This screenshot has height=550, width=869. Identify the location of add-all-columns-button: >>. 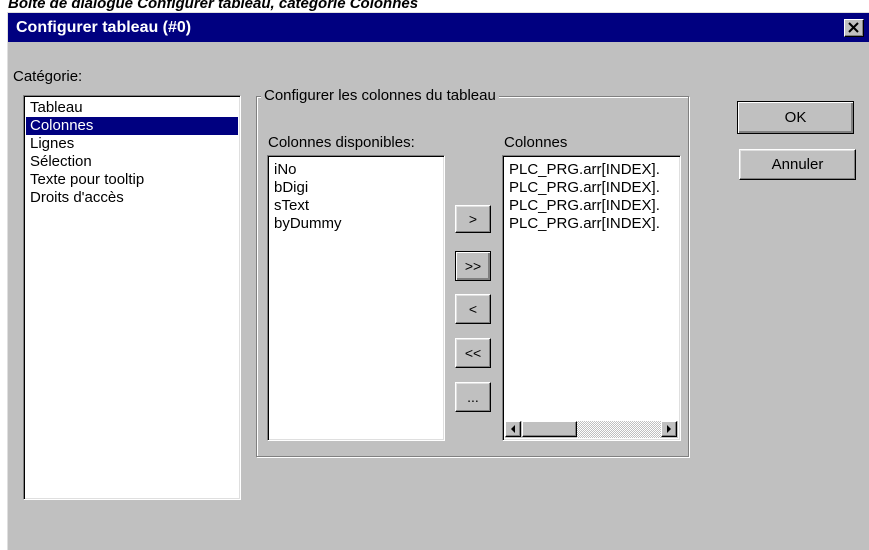
(473, 266).